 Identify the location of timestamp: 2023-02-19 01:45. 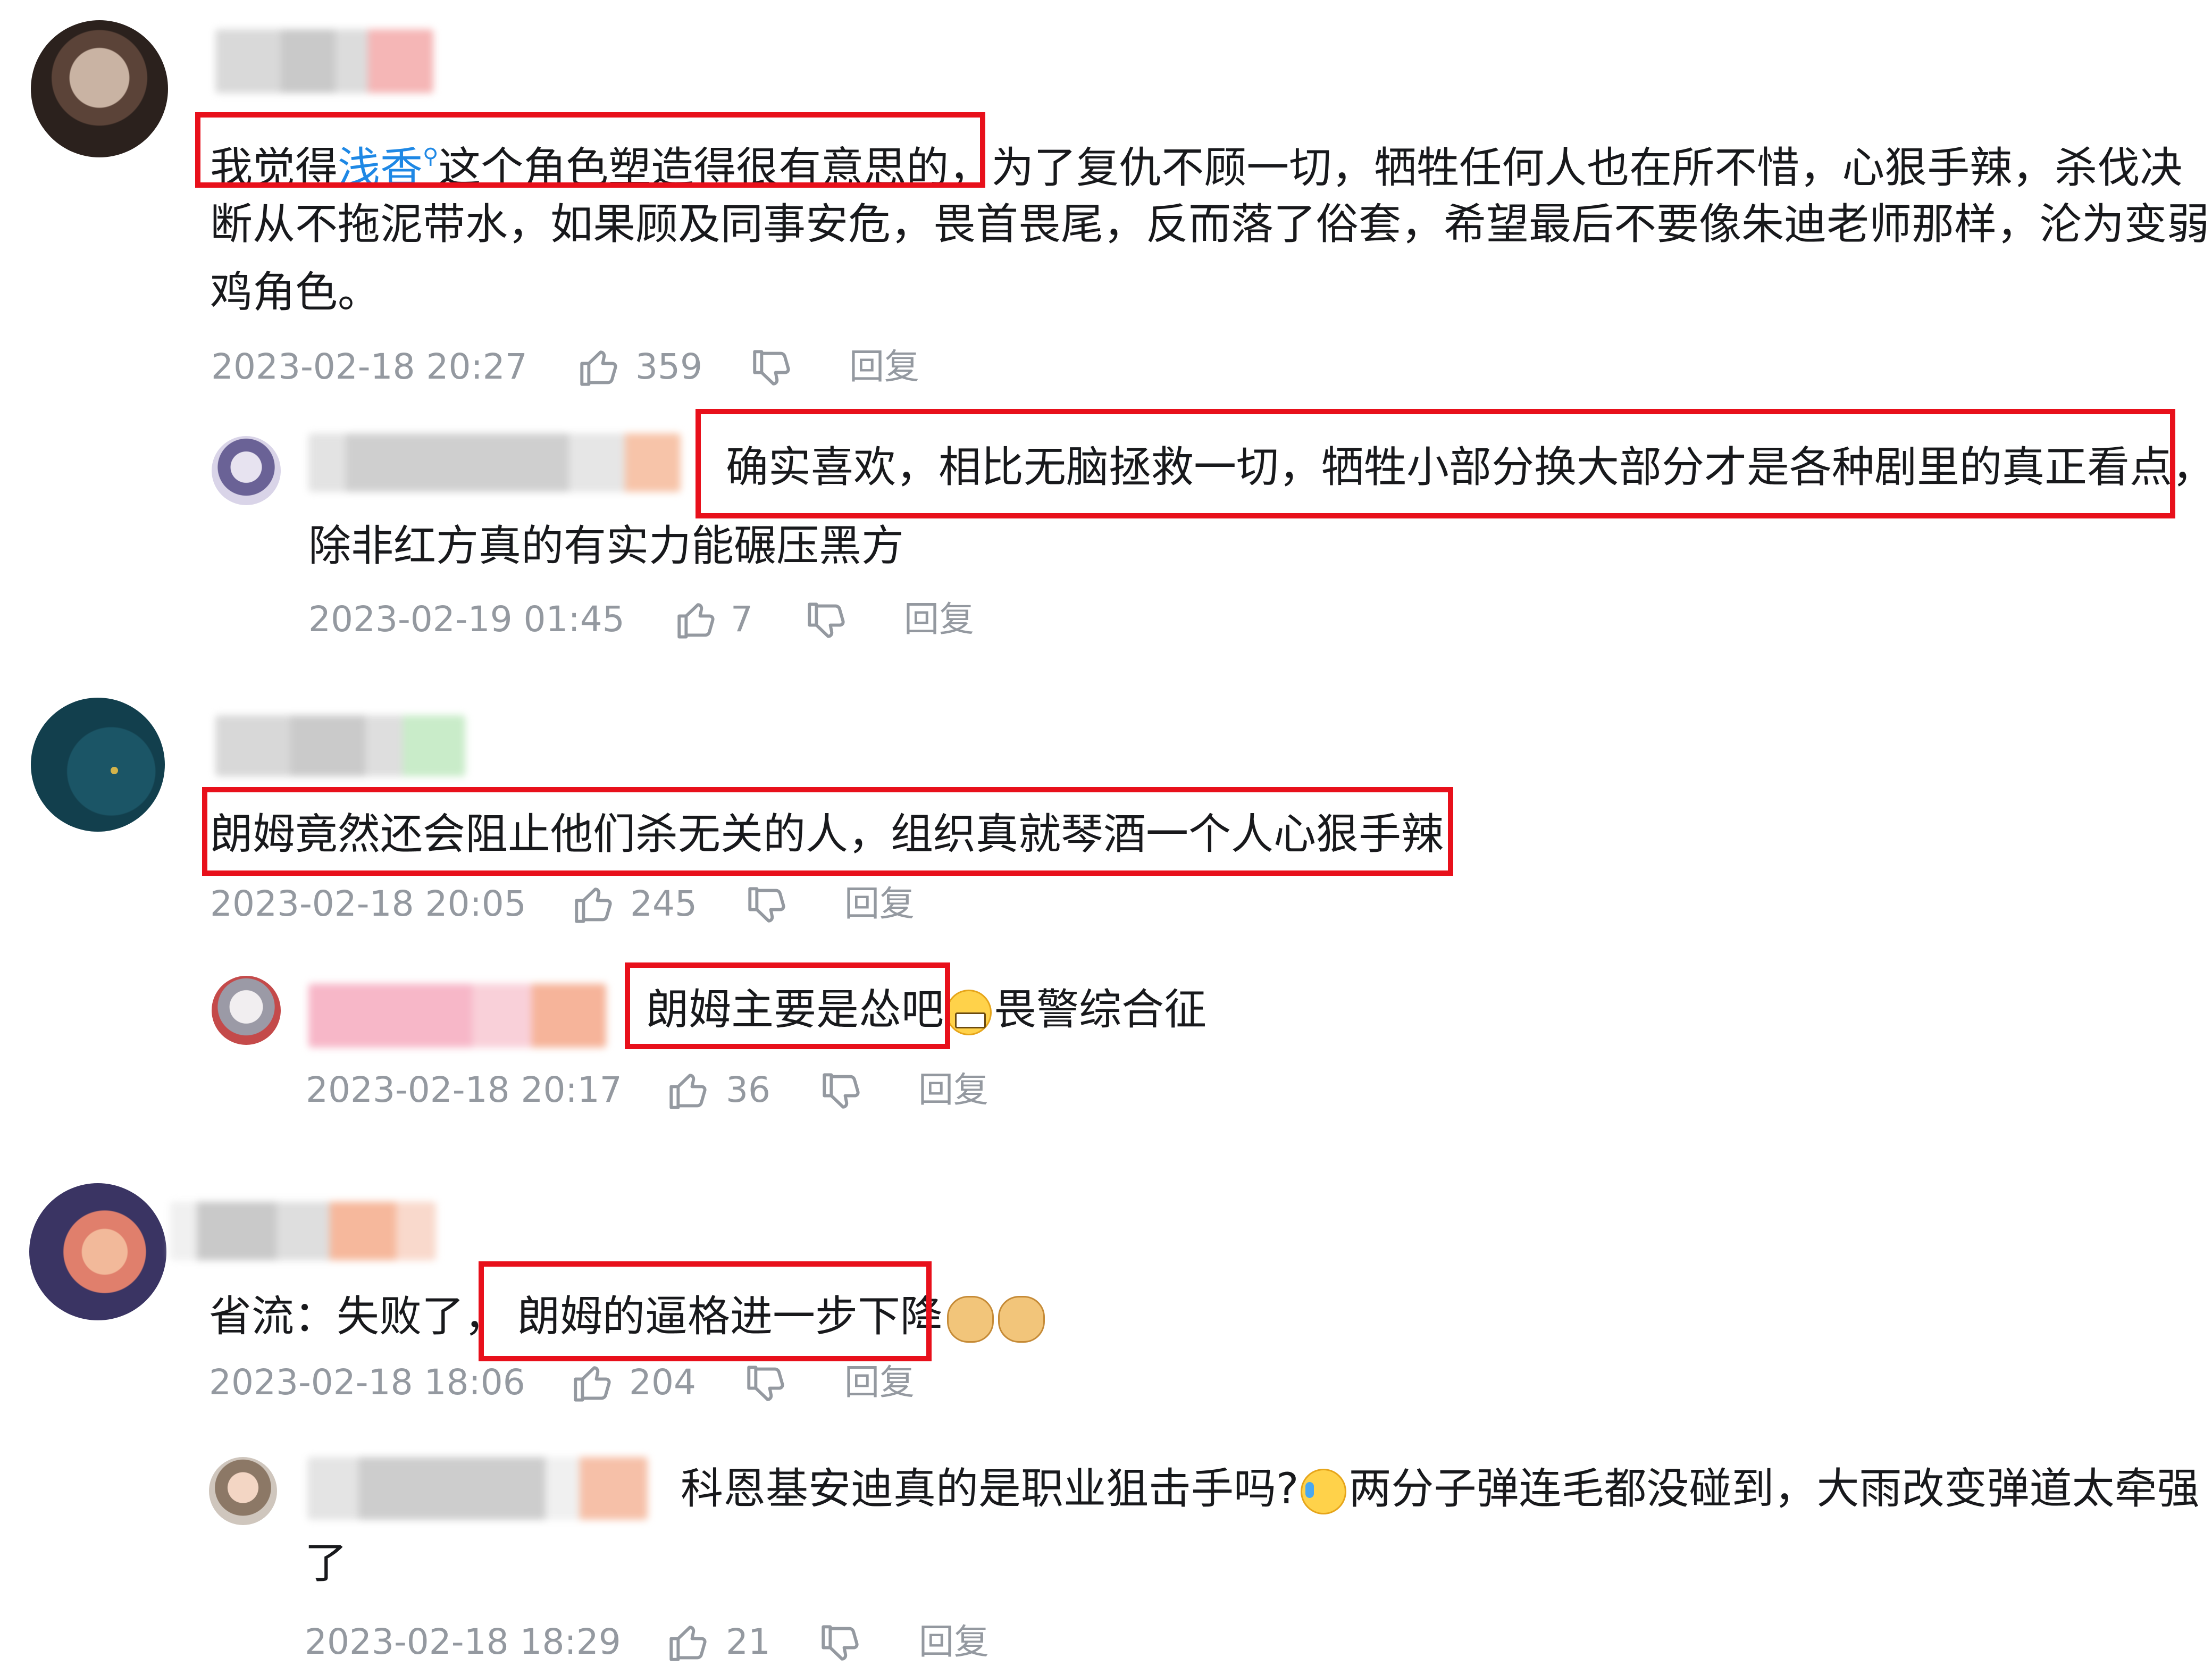
(466, 619).